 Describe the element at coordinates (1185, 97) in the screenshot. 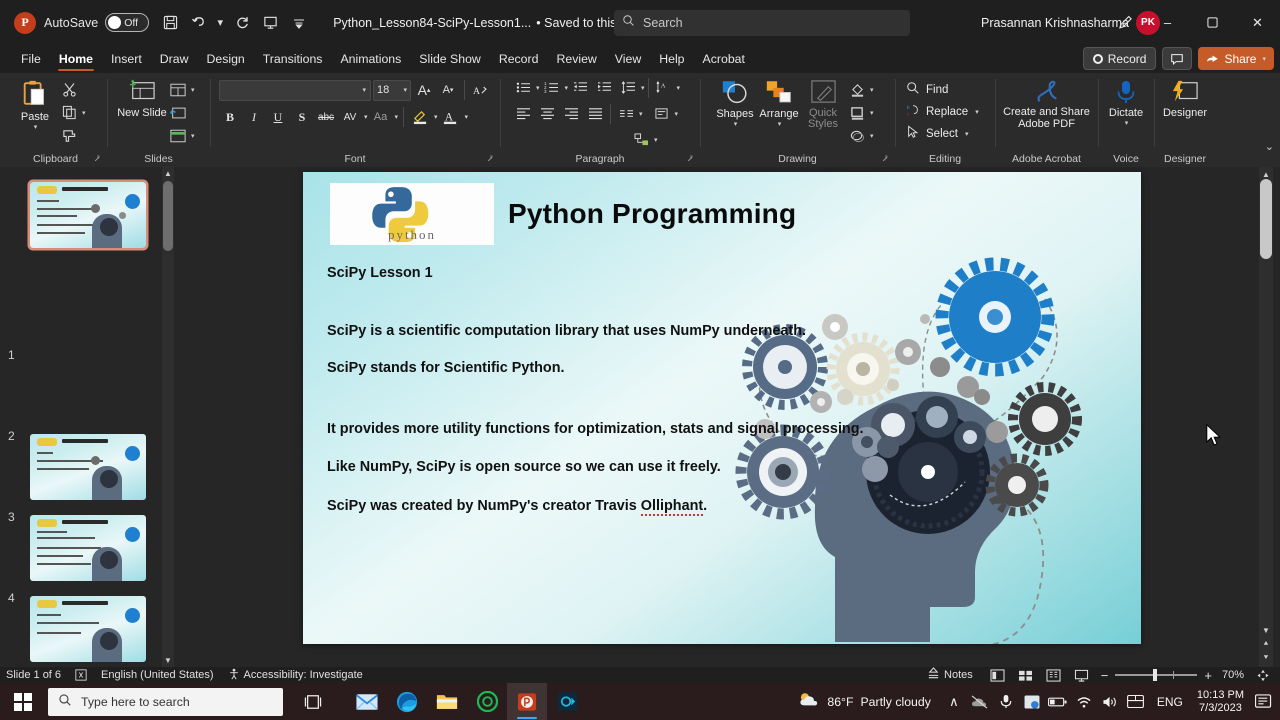

I see `designer-button: Designer` at that location.